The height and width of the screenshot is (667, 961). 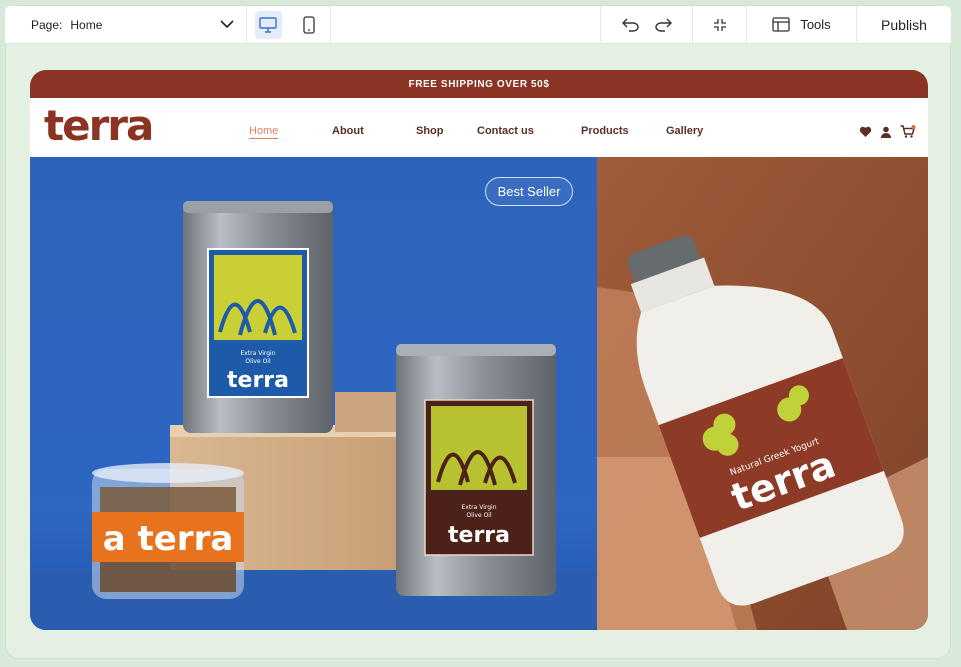 I want to click on mobile-icon, so click(x=309, y=24).